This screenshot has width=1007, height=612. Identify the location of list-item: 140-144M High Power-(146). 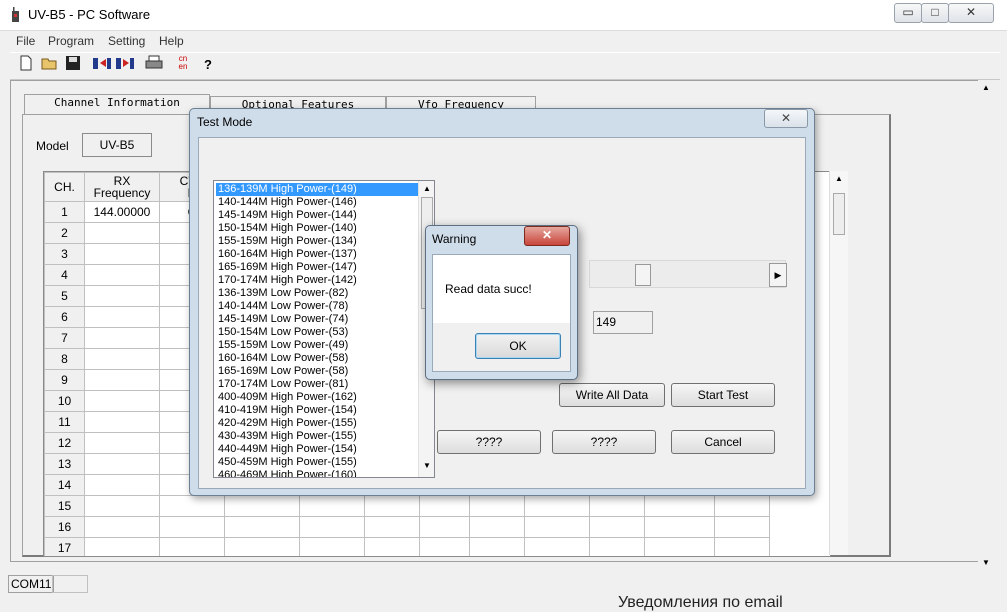
(317, 202).